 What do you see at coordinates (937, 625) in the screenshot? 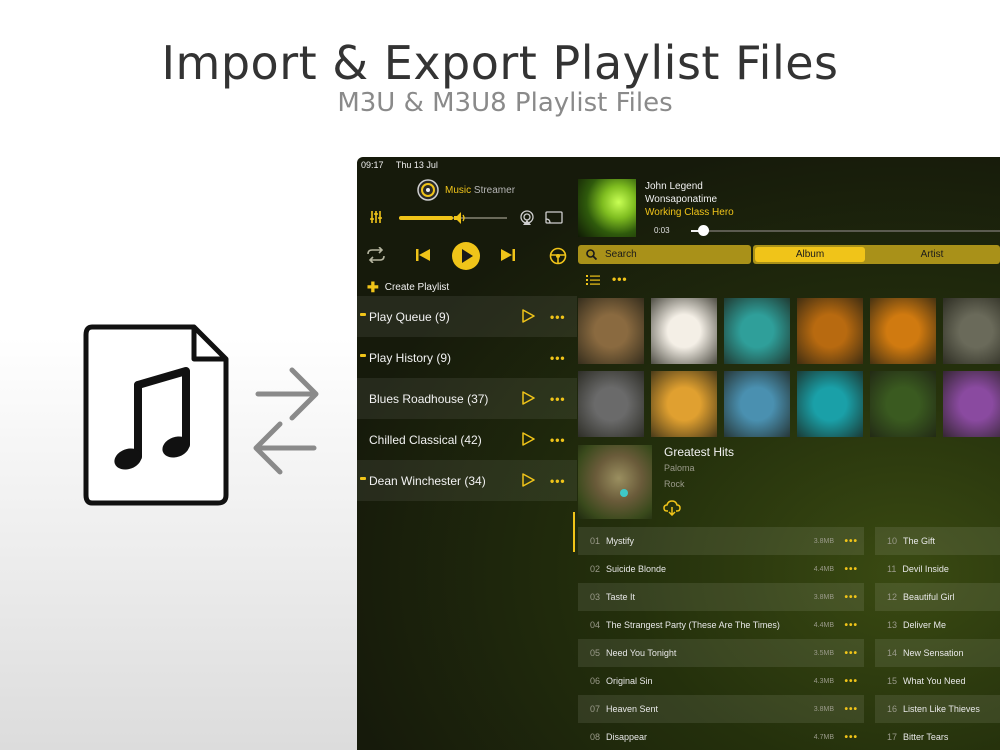
I see `track-row: 13 Deliver Me` at bounding box center [937, 625].